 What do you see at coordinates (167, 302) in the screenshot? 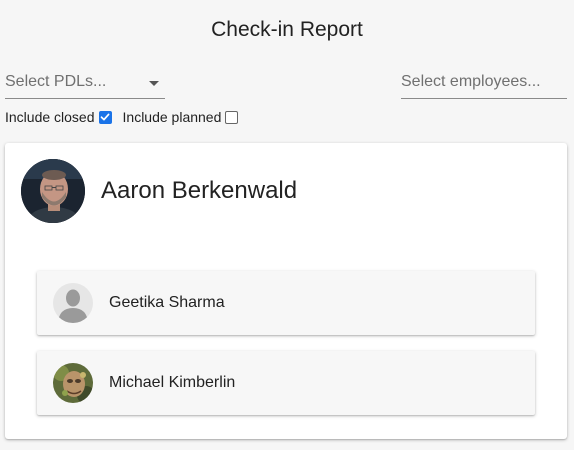
I see `team-member-name: Geetika Sharma` at bounding box center [167, 302].